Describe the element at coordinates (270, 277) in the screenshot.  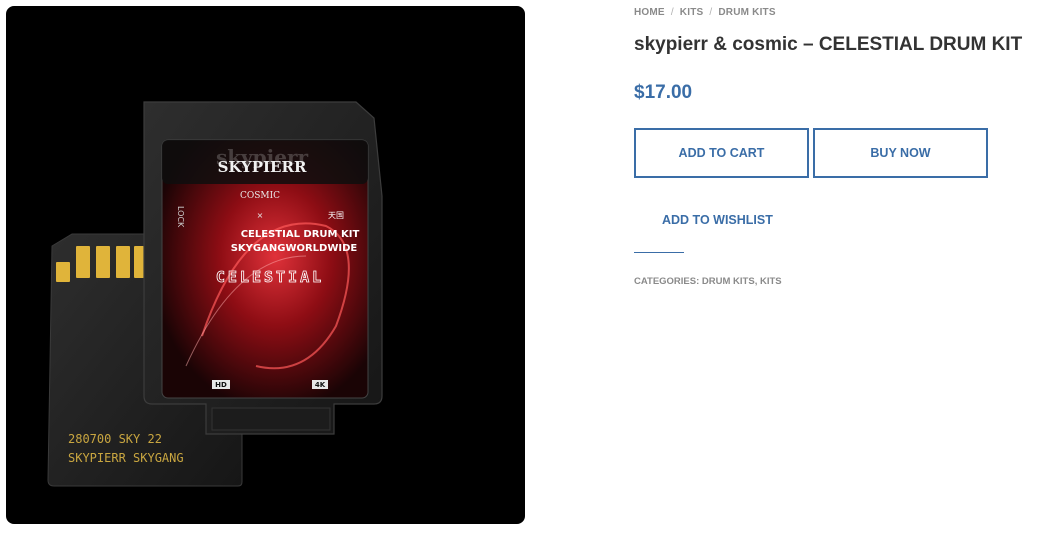
I see `card-graphic-title: CELESTIAL` at that location.